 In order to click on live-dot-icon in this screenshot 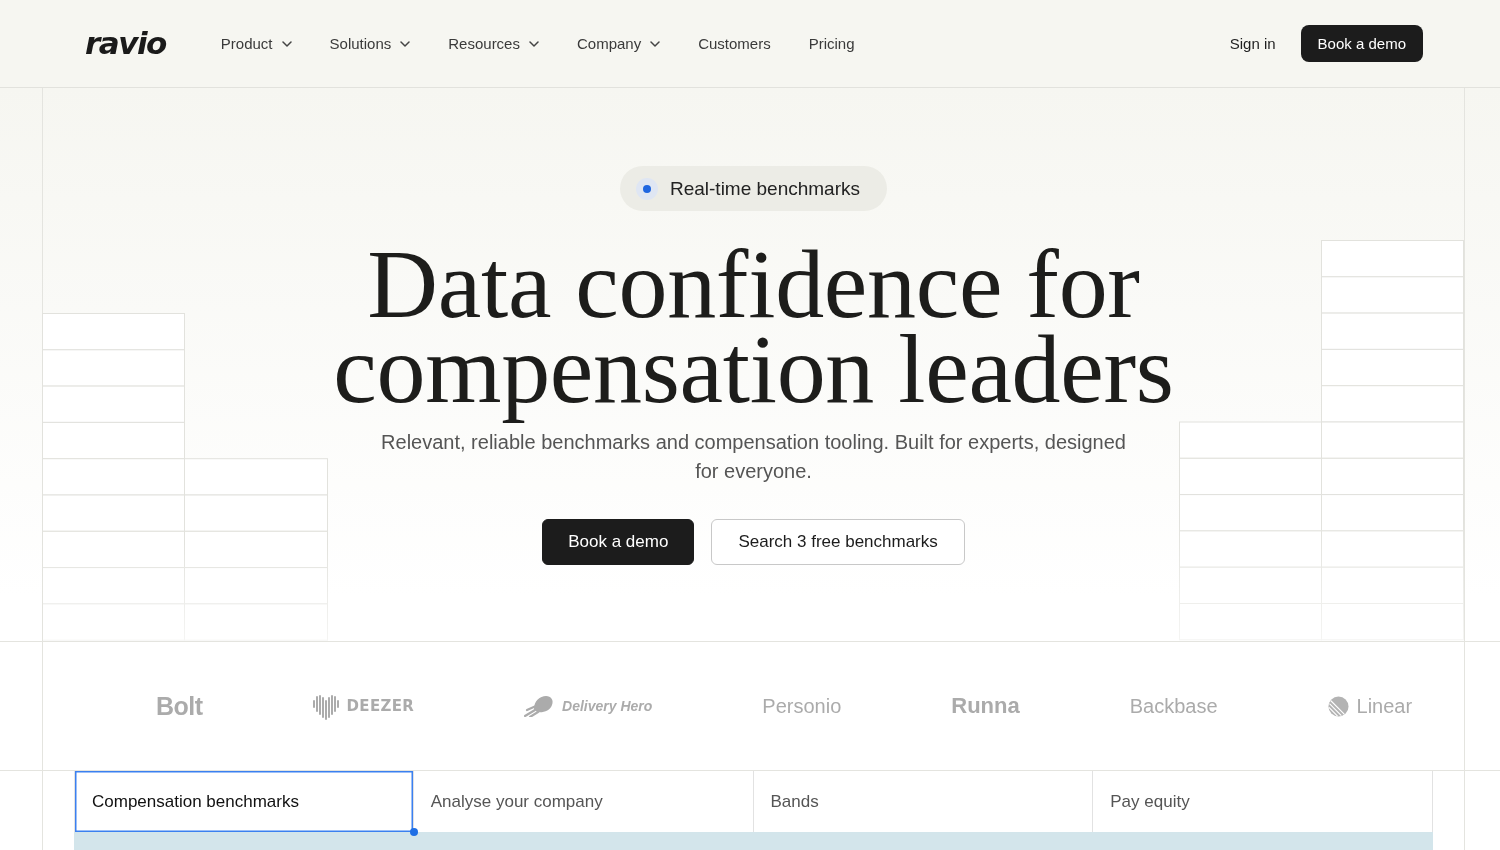, I will do `click(646, 188)`.